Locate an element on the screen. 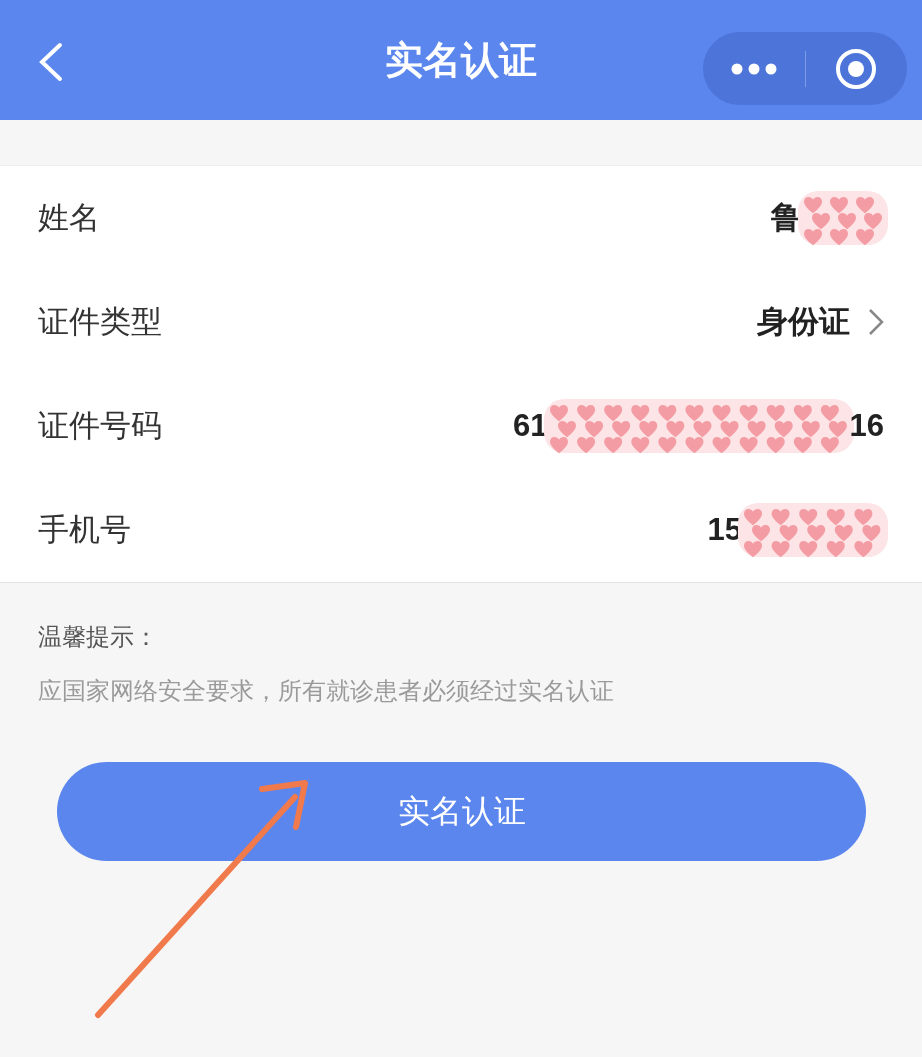  chevron-right-icon is located at coordinates (876, 322).